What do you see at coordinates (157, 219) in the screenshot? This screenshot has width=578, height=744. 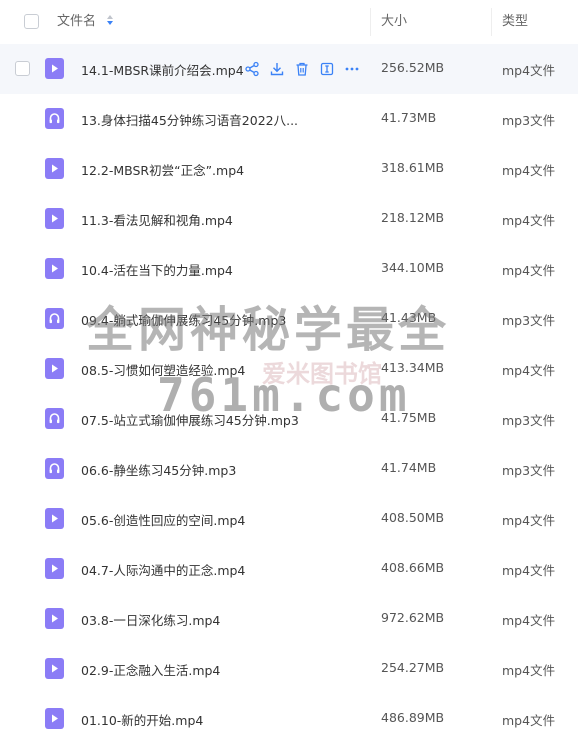 I see `file-name: 11.3-看法见解和视角.mp4` at bounding box center [157, 219].